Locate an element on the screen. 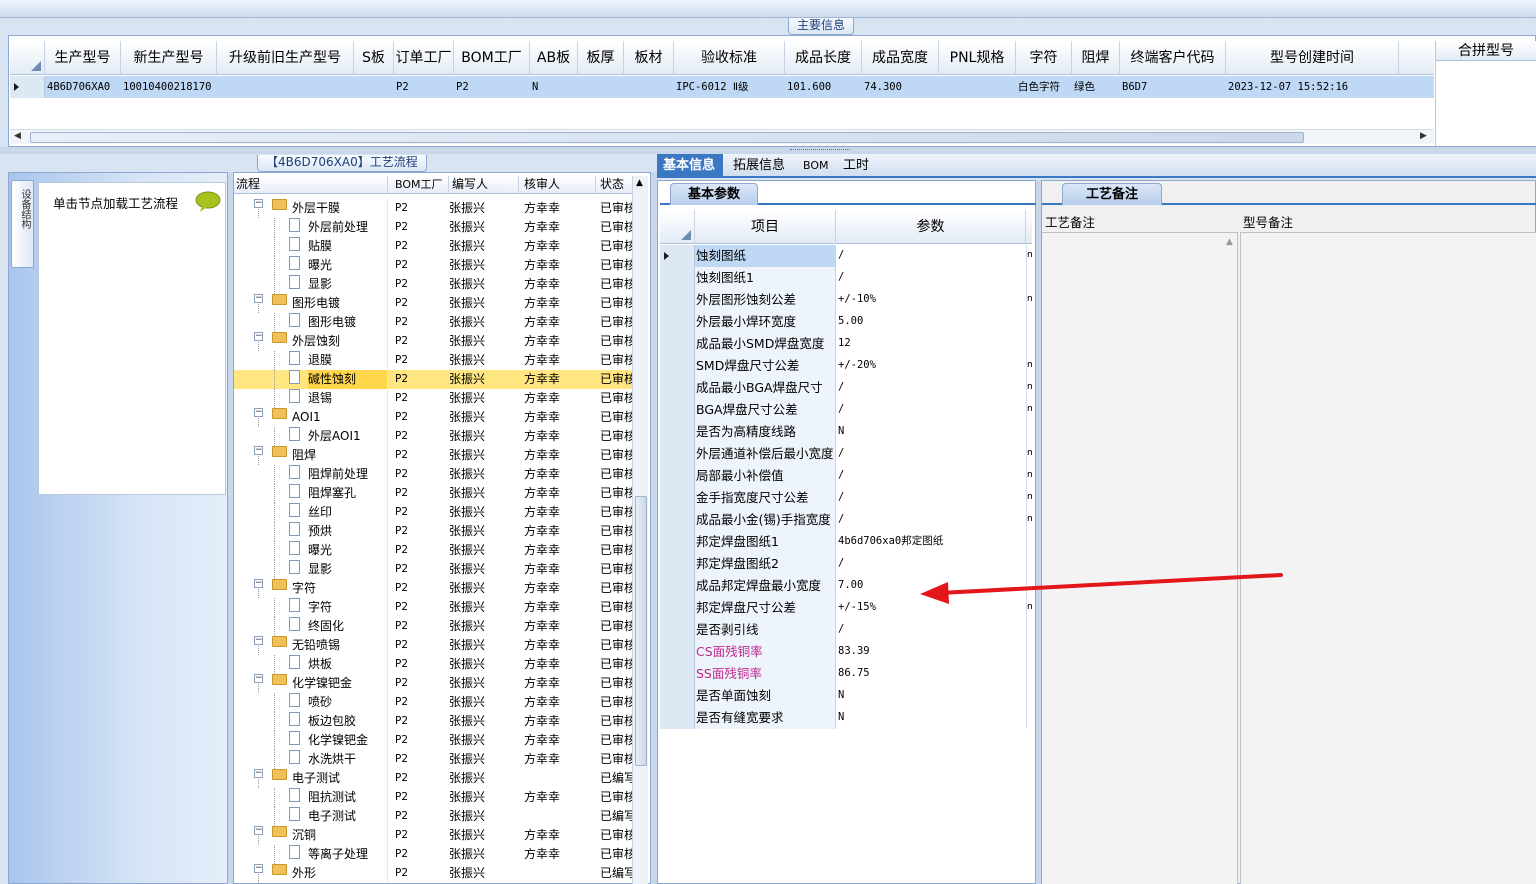  param-value: 4b6d706xa0邦定图纸 is located at coordinates (931, 542).